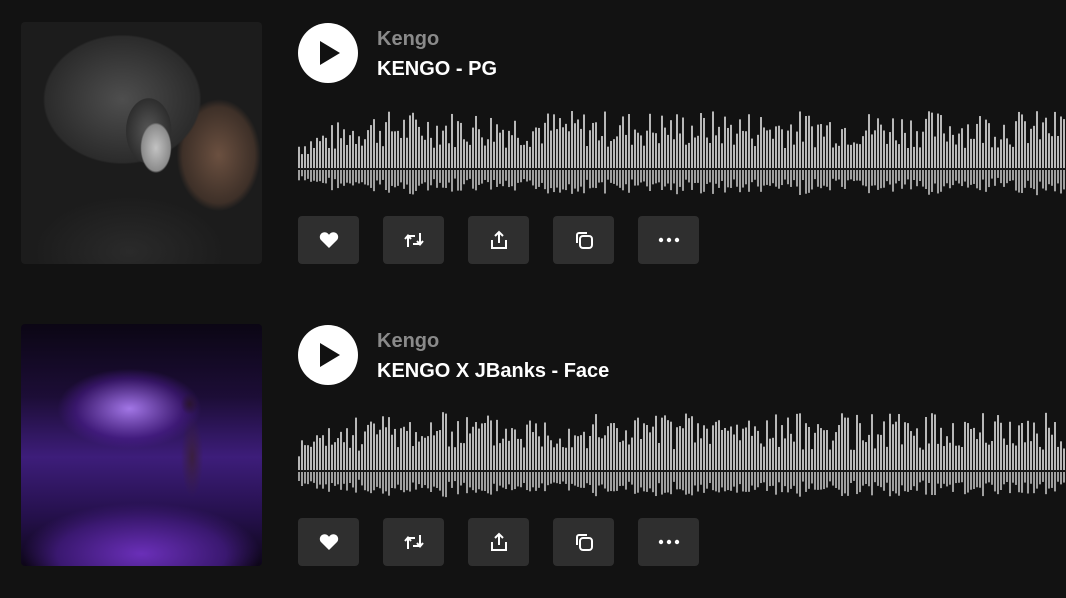 This screenshot has width=1066, height=598. What do you see at coordinates (682, 169) in the screenshot?
I see `waveform-baseline` at bounding box center [682, 169].